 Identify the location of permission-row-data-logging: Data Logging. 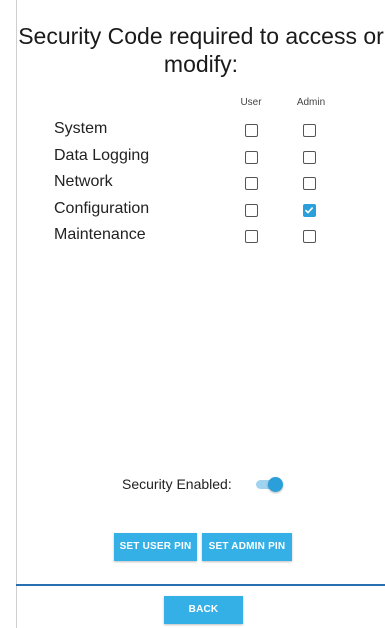
(204, 158).